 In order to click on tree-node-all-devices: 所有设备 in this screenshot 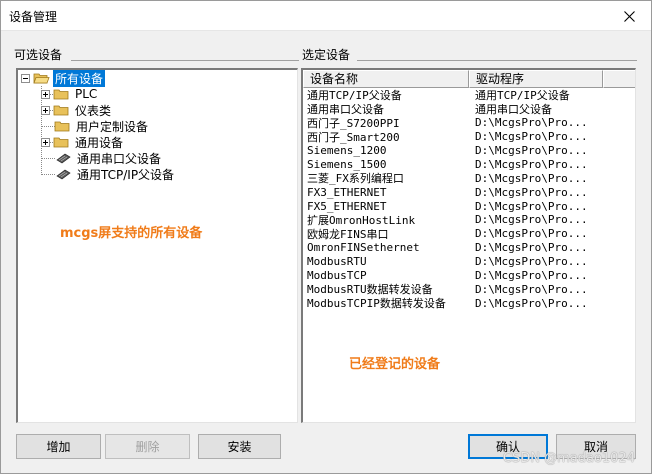, I will do `click(63, 78)`.